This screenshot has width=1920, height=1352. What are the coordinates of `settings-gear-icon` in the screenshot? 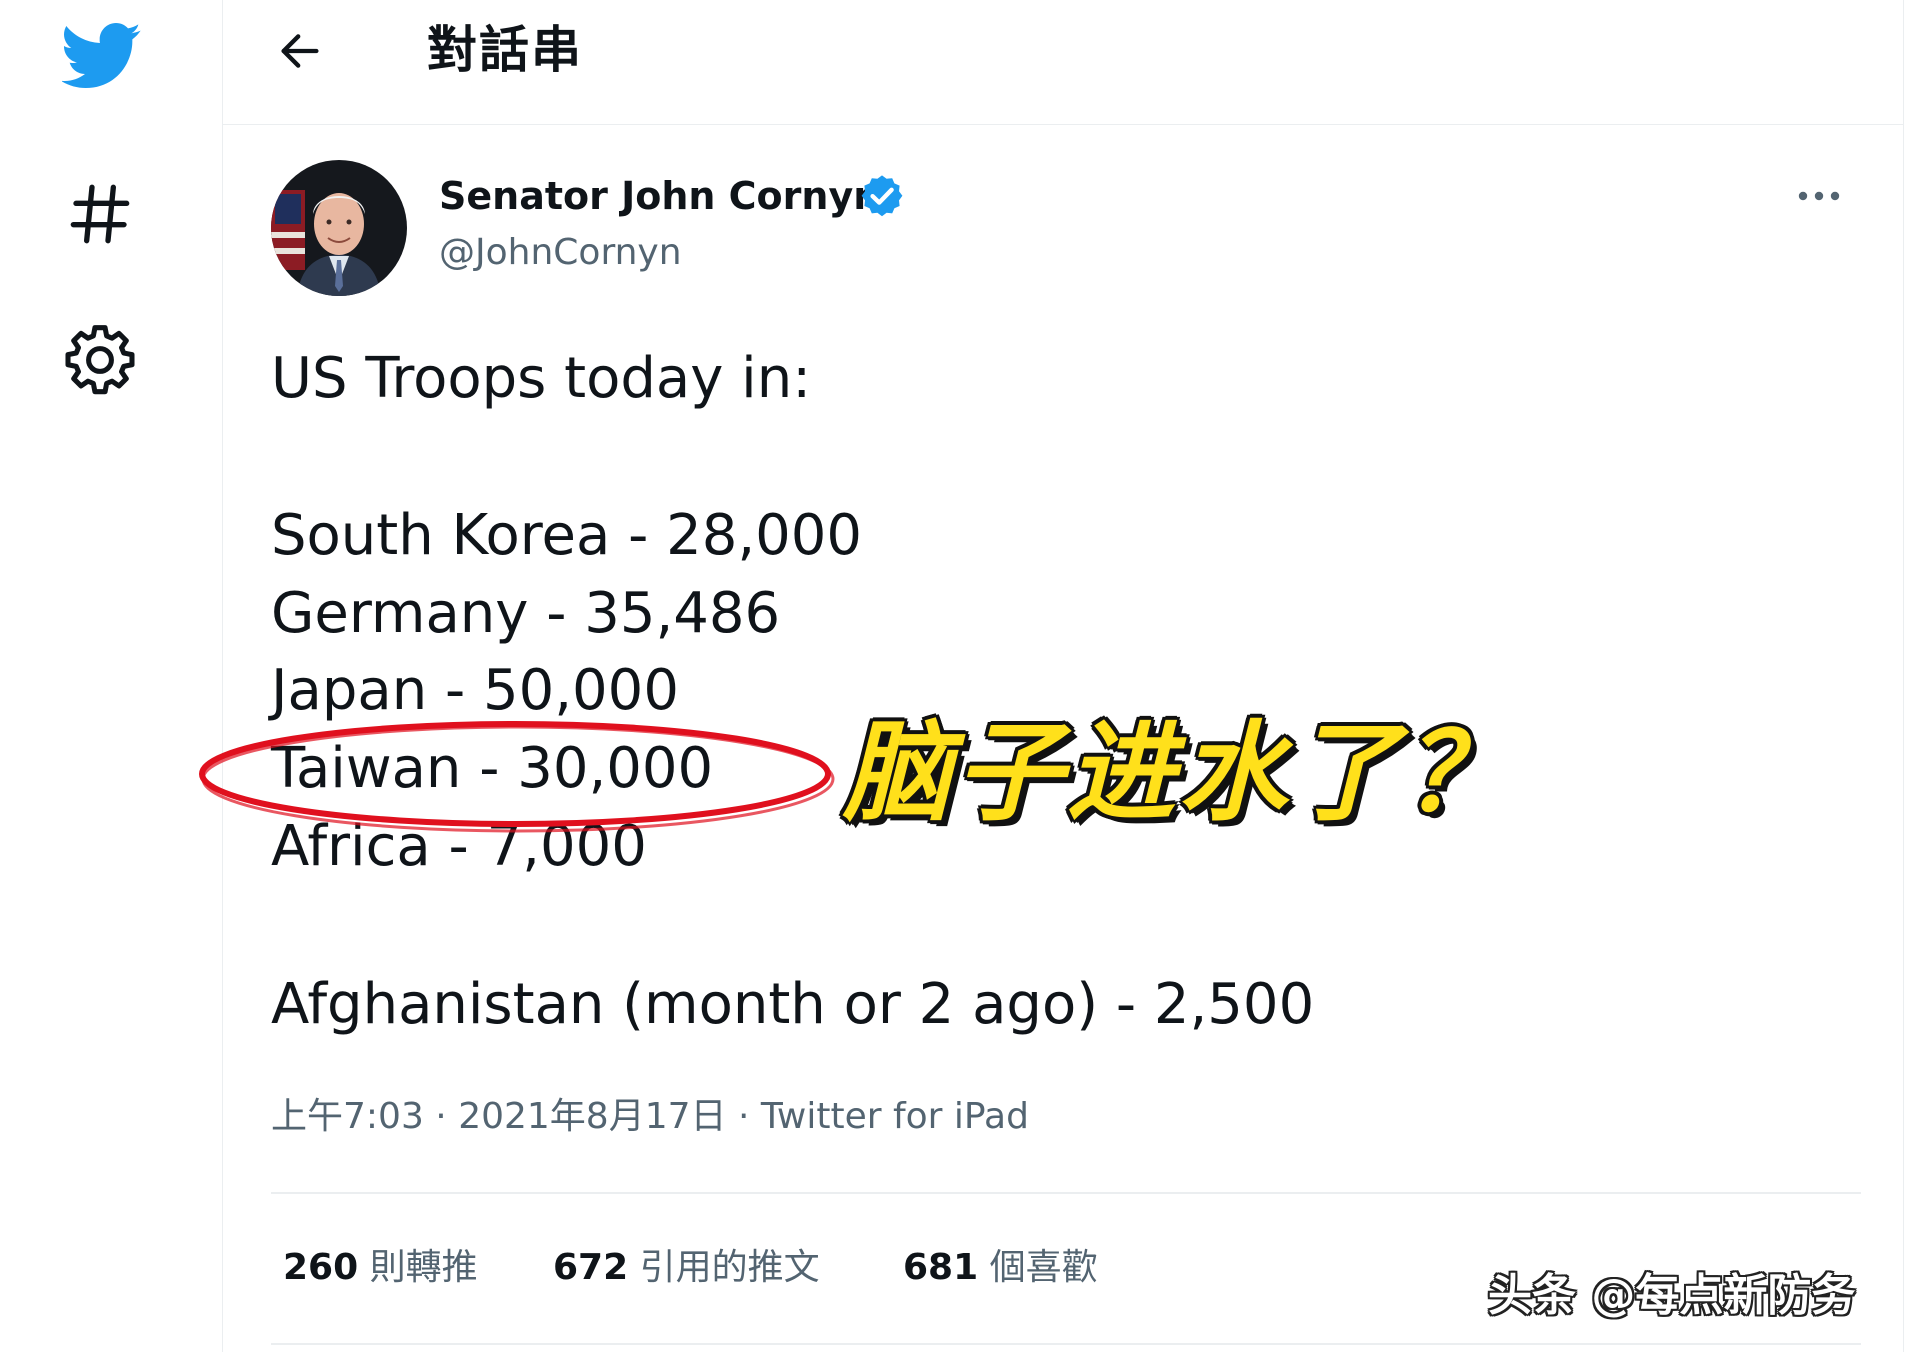 It's located at (100, 360).